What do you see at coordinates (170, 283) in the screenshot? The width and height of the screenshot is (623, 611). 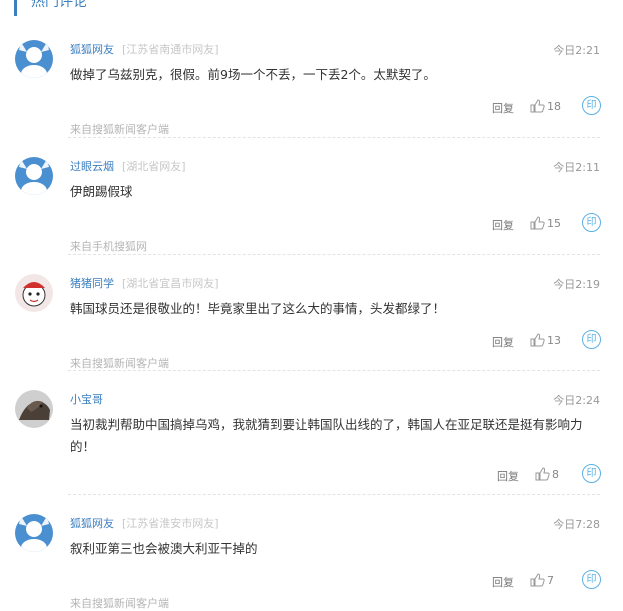 I see `user-location: [湖北省宜昌市网友]` at bounding box center [170, 283].